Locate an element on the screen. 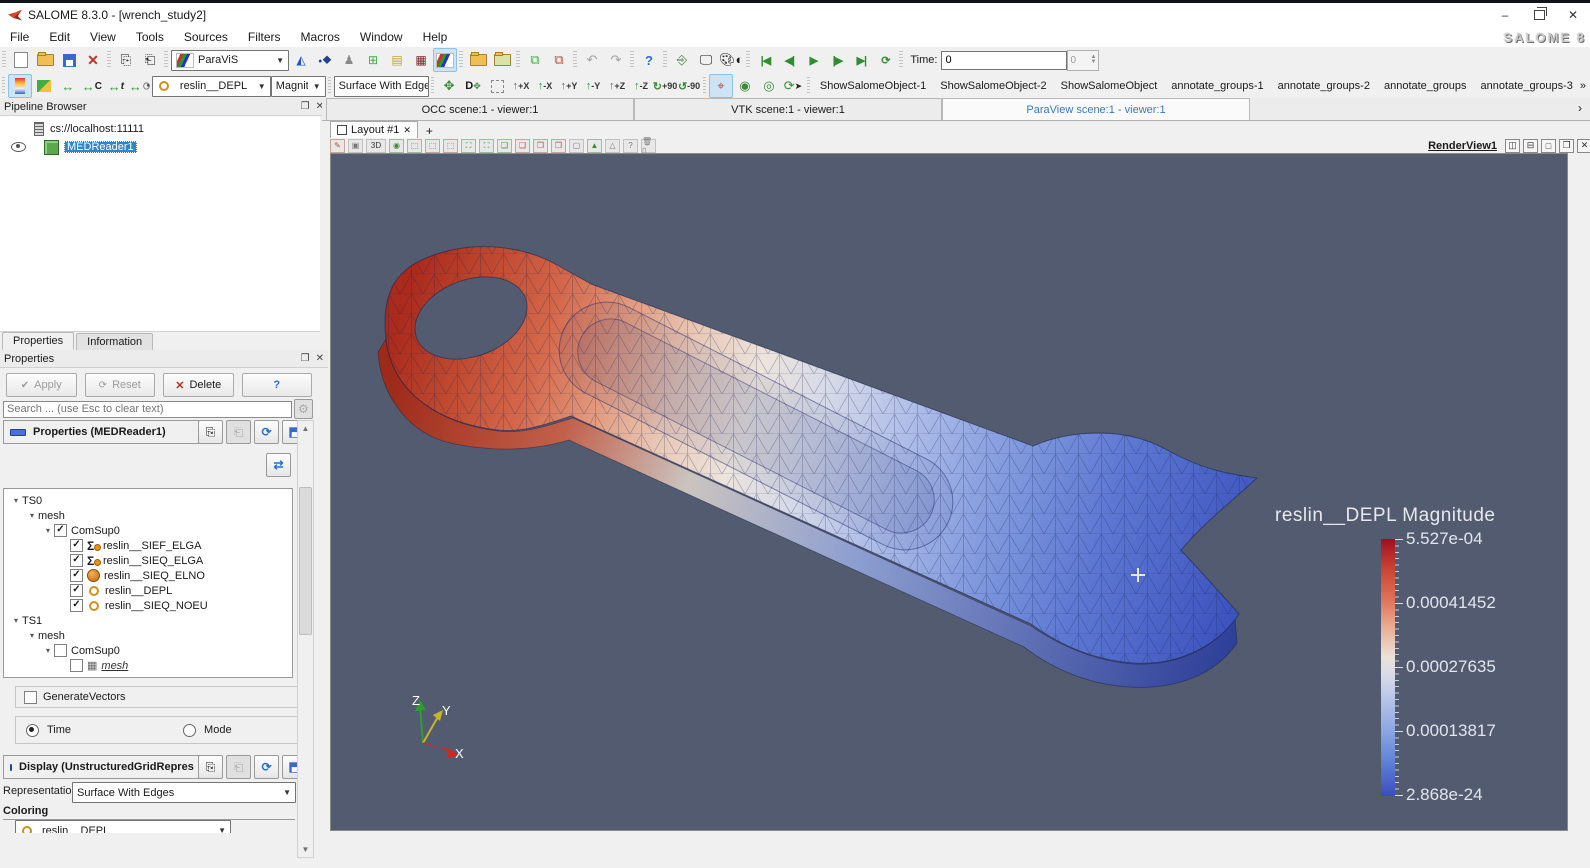 The height and width of the screenshot is (868, 1590). macro-showsalomeobject-1: ShowSalomeObject-1 is located at coordinates (873, 86).